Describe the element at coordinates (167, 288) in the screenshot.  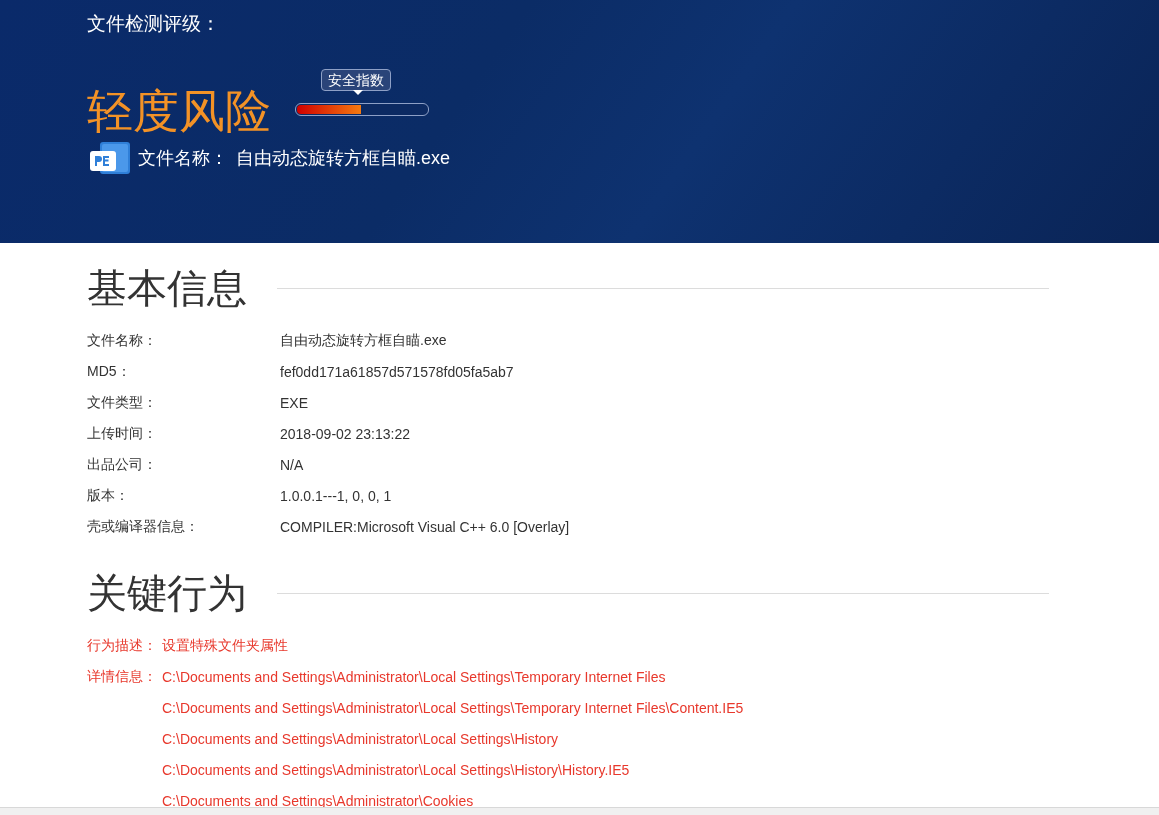
I see `section-title: 基本信息` at that location.